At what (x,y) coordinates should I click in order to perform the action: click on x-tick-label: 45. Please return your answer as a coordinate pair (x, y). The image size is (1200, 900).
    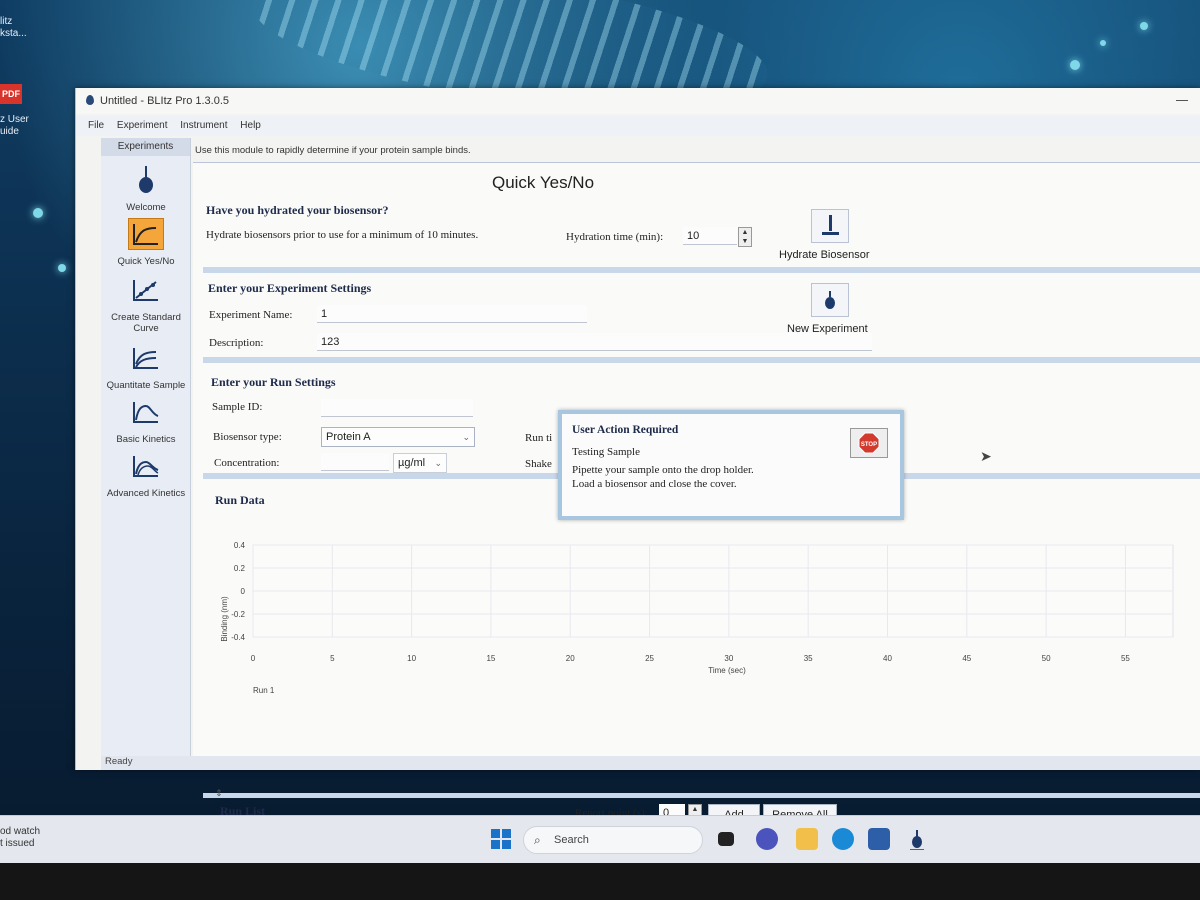
    Looking at the image, I should click on (966, 658).